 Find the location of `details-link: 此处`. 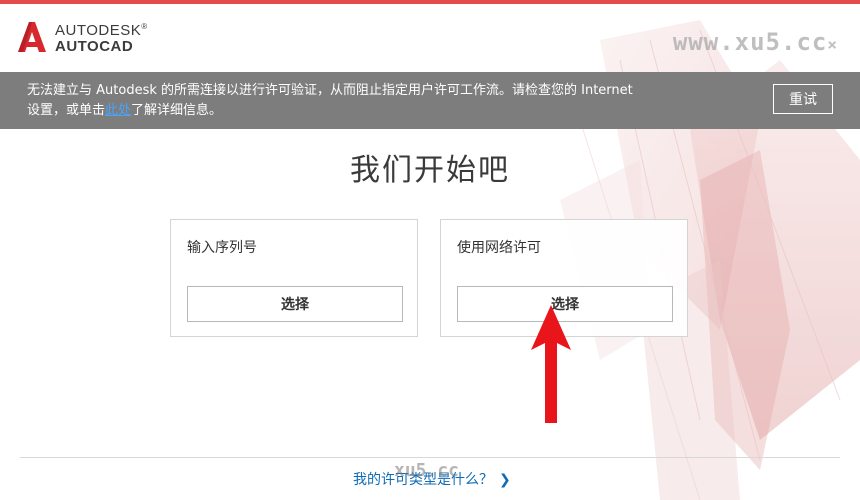

details-link: 此处 is located at coordinates (118, 110).